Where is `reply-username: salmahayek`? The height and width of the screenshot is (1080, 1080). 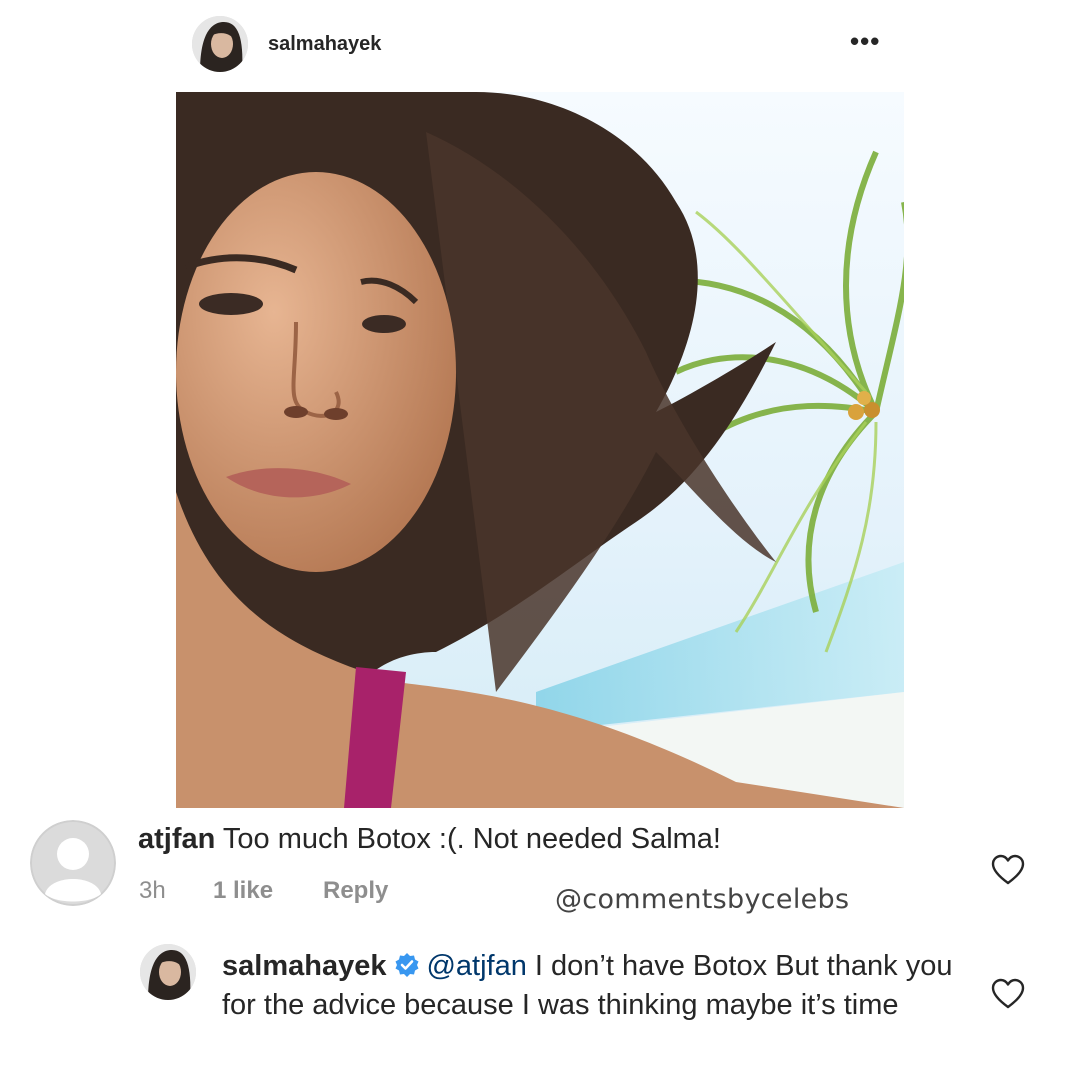 reply-username: salmahayek is located at coordinates (304, 966).